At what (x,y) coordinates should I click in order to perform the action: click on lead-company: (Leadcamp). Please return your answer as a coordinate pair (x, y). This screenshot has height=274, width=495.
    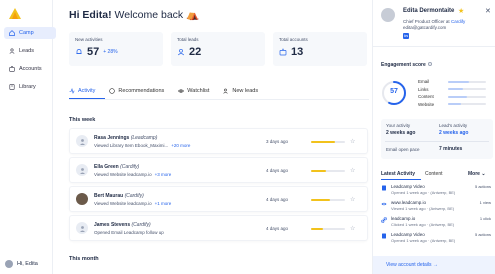
    Looking at the image, I should click on (144, 137).